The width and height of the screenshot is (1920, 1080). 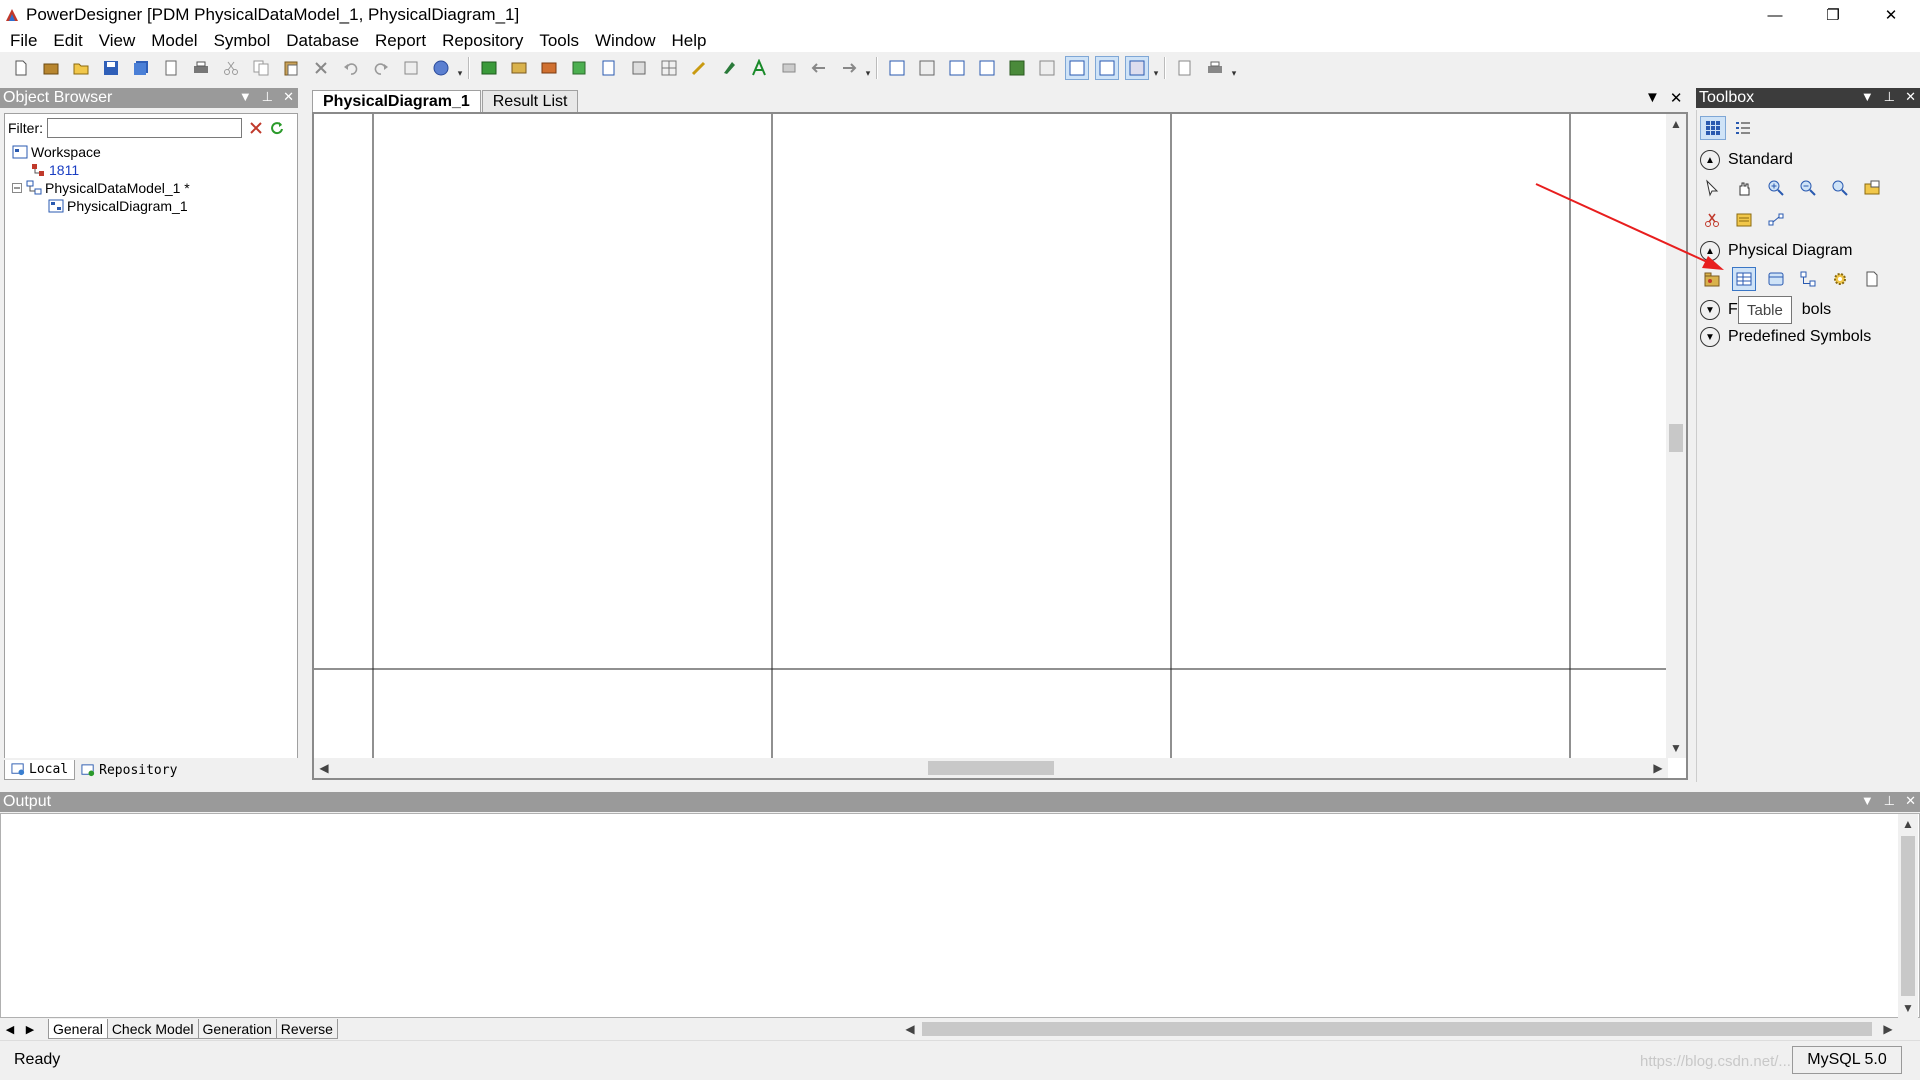 What do you see at coordinates (1807, 337) in the screenshot?
I see `section-predefined-symbols: ▼ Predefined Symbols` at bounding box center [1807, 337].